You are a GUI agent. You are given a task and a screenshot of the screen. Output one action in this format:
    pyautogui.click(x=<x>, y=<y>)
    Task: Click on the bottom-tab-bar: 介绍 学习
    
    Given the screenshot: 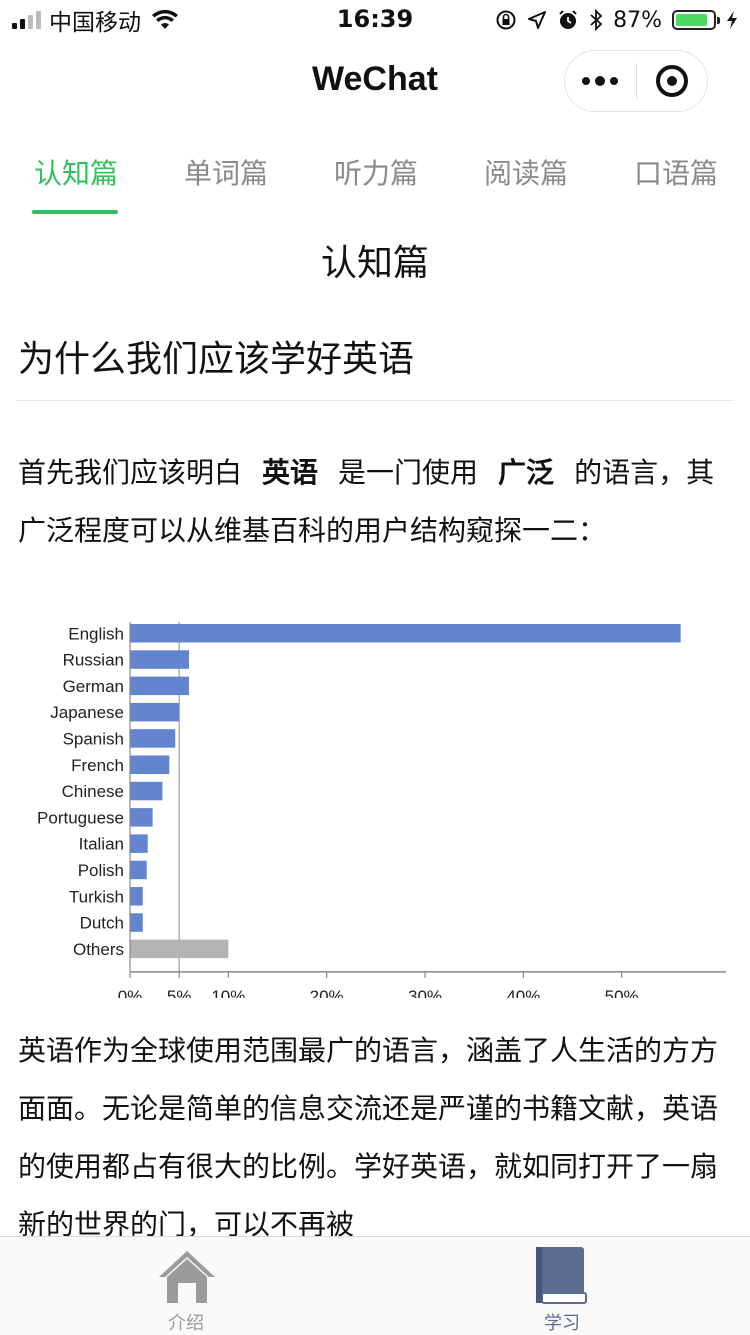 What is the action you would take?
    pyautogui.click(x=375, y=1285)
    